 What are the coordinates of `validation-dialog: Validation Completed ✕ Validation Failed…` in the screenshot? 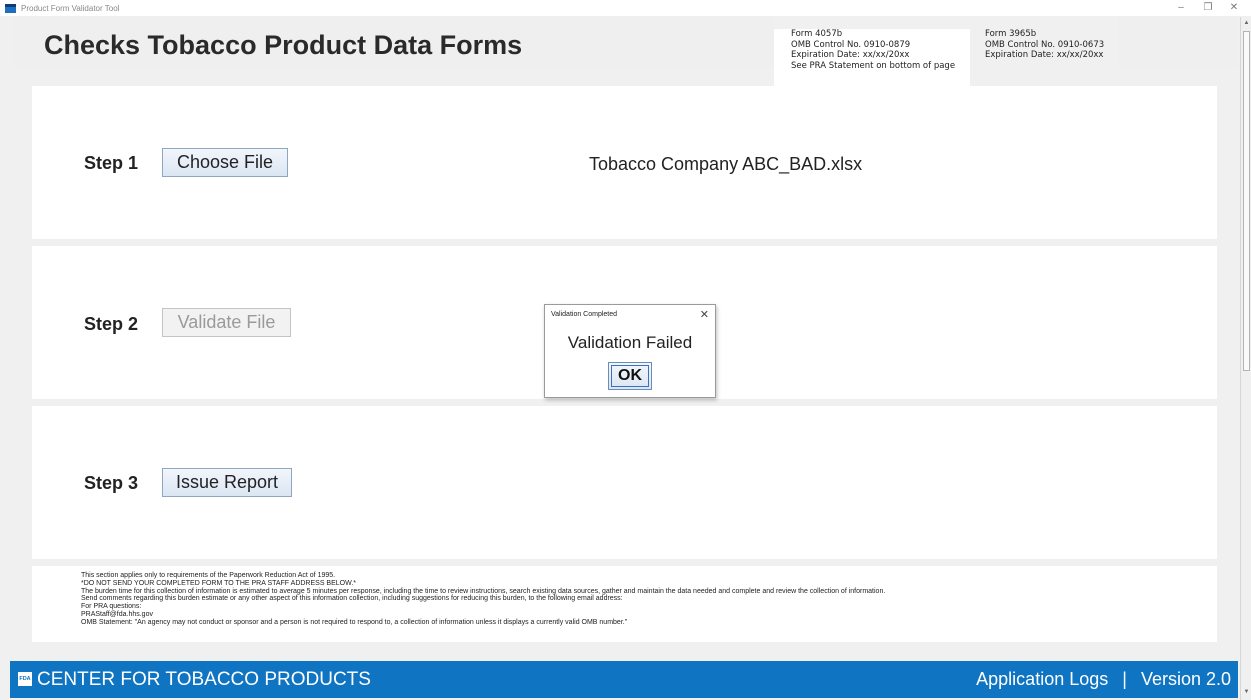 It's located at (630, 351).